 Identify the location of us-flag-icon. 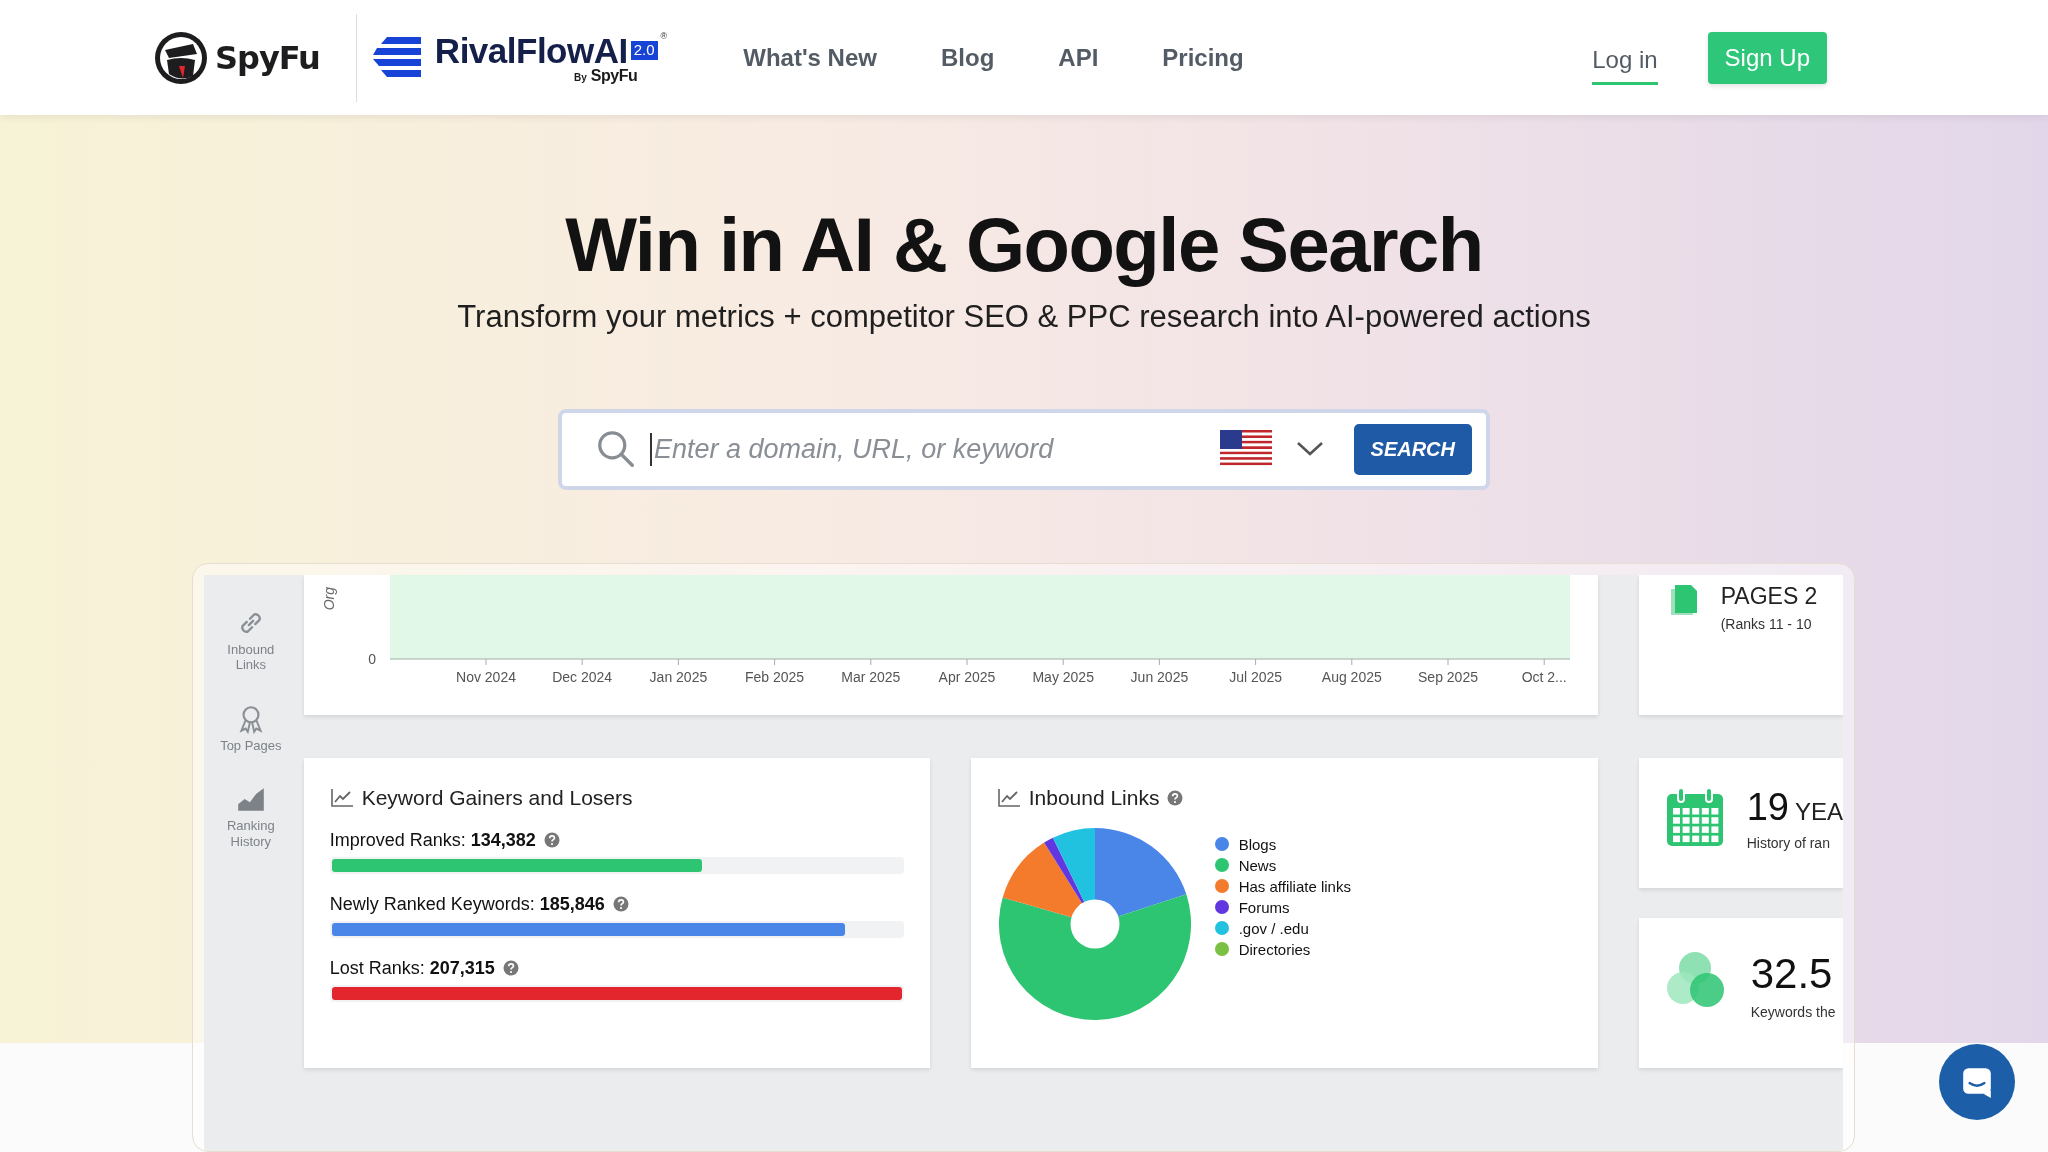
(1245, 449).